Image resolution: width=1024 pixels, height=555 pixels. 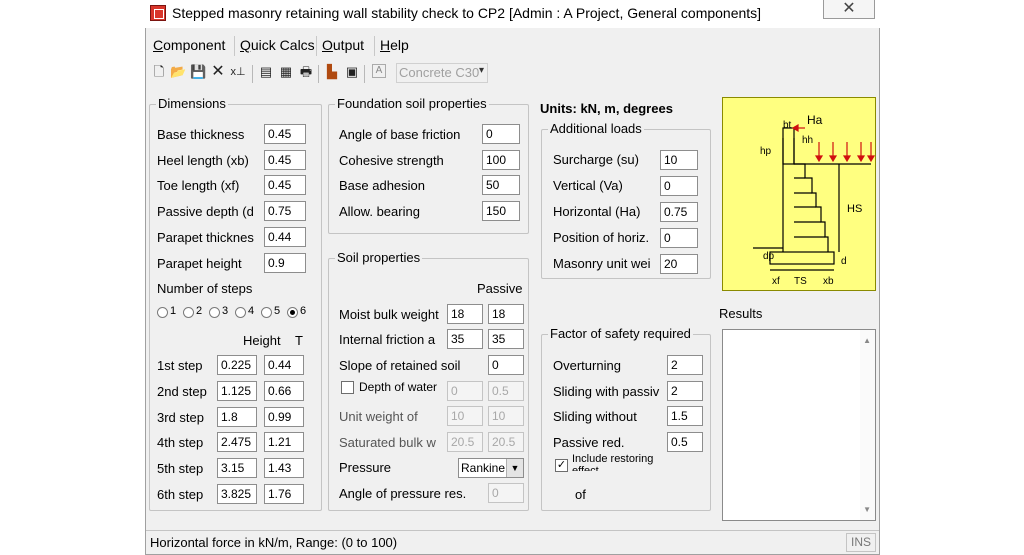 What do you see at coordinates (506, 493) in the screenshot?
I see `angle-pressure-input` at bounding box center [506, 493].